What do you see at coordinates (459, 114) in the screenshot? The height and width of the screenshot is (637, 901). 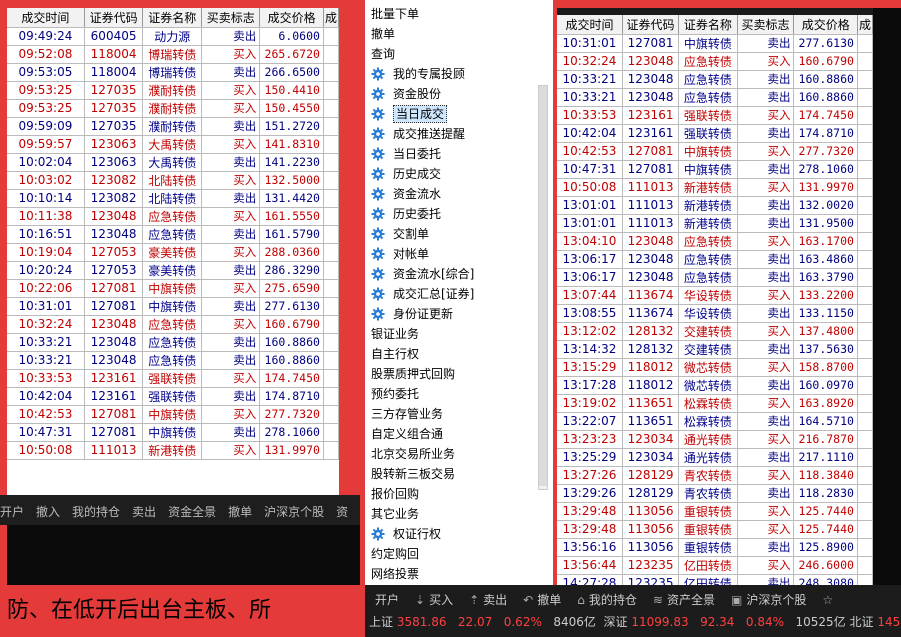 I see `menu-item: 当日成交` at bounding box center [459, 114].